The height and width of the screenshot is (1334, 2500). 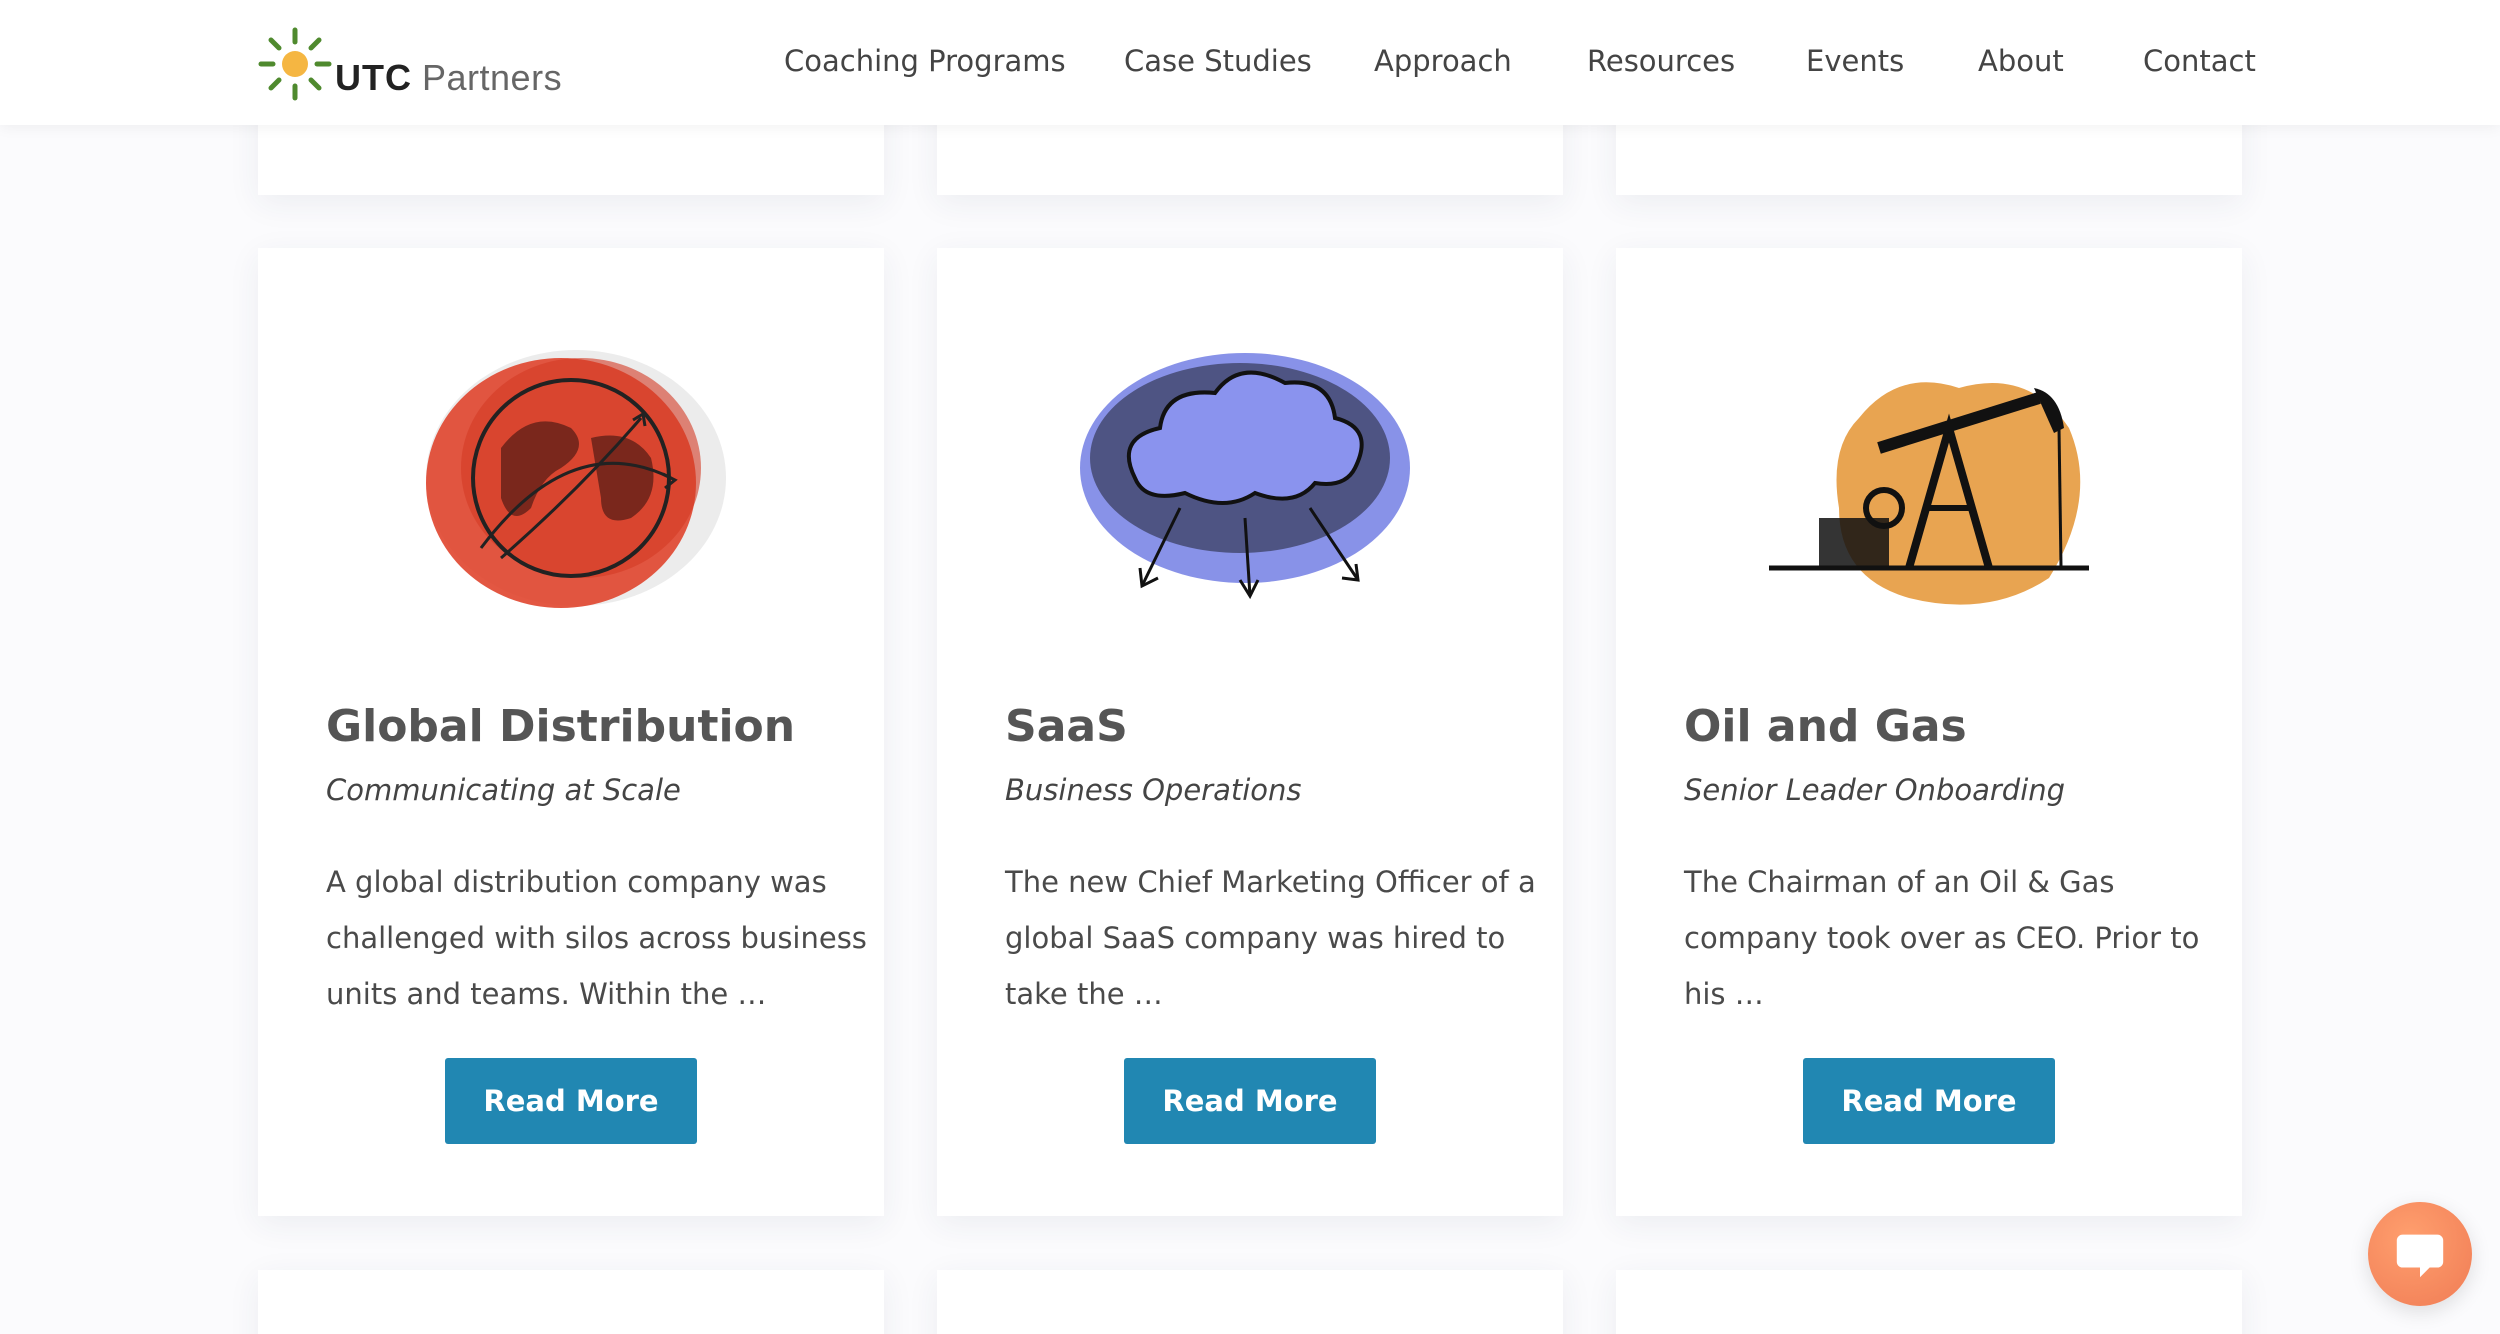 I want to click on card-description-line: company took over as CEO. Prior to, so click(x=1942, y=938).